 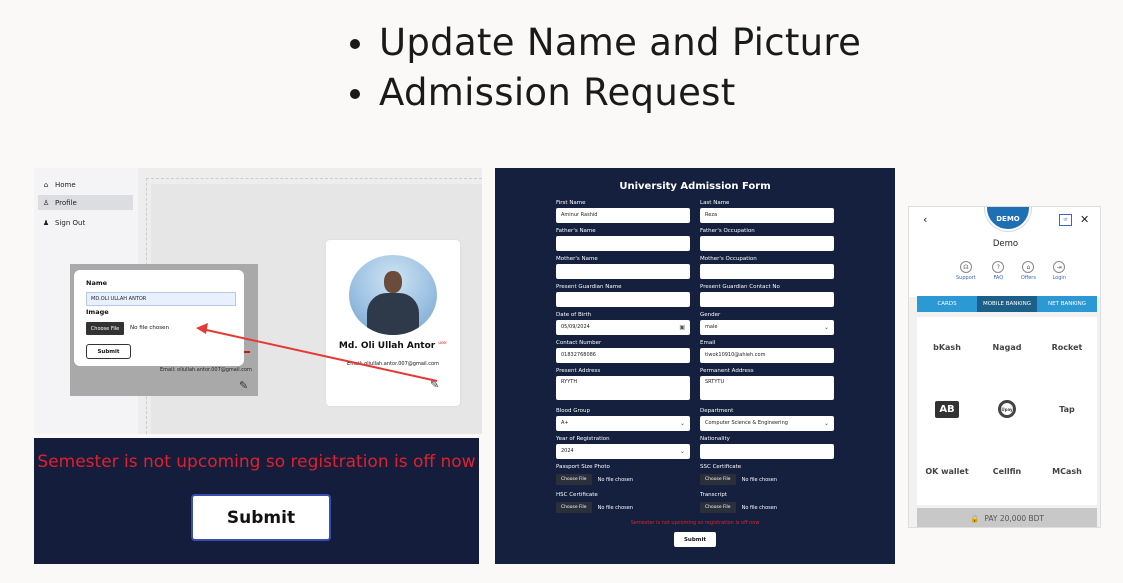 I want to click on method-label: Tap, so click(x=1067, y=409).